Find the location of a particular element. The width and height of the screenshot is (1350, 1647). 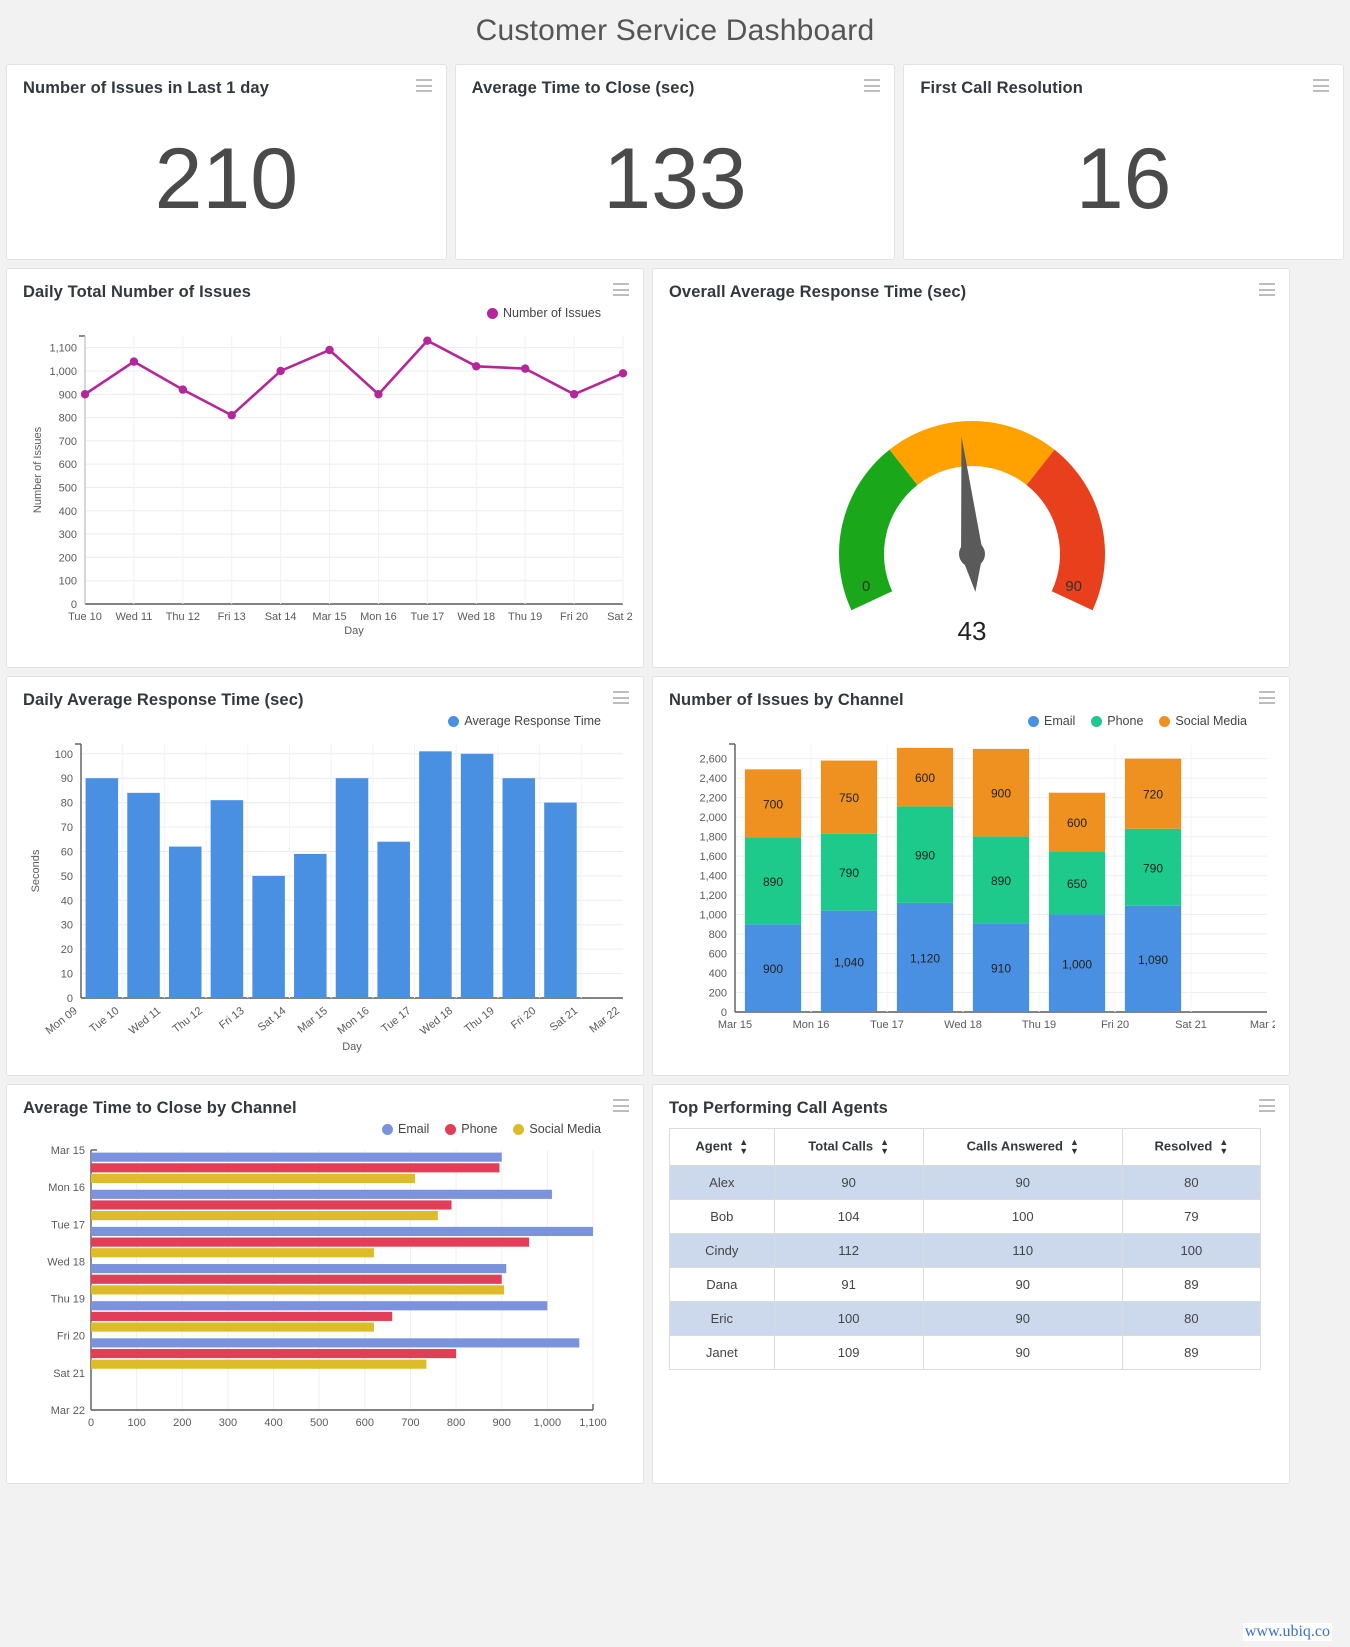

legend-label: Email is located at coordinates (1060, 721).